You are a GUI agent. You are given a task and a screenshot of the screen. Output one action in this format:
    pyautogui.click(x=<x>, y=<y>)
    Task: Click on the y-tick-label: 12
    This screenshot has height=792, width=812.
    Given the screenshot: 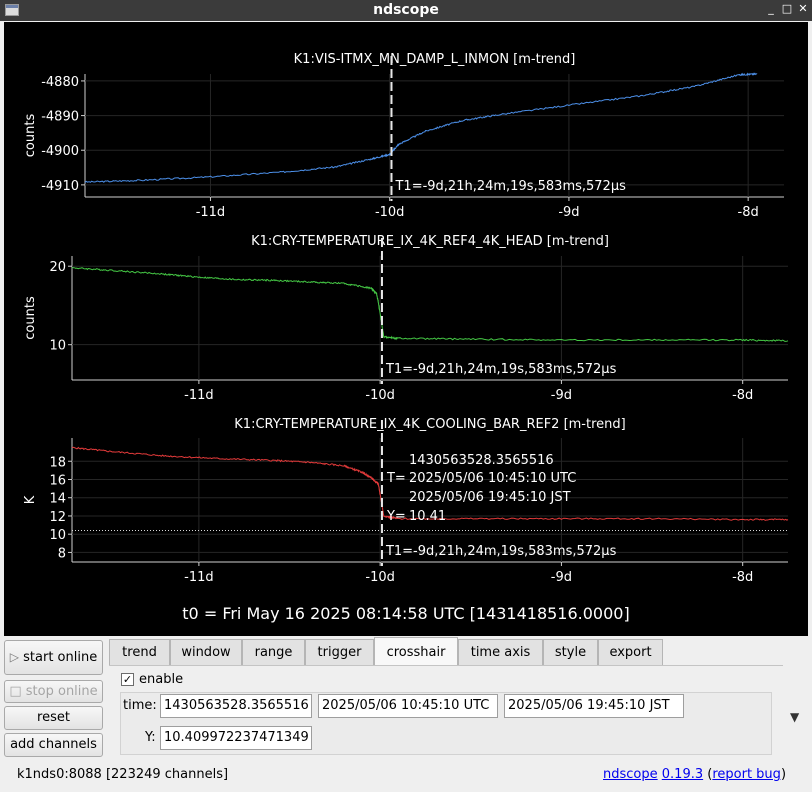 What is the action you would take?
    pyautogui.click(x=57, y=517)
    